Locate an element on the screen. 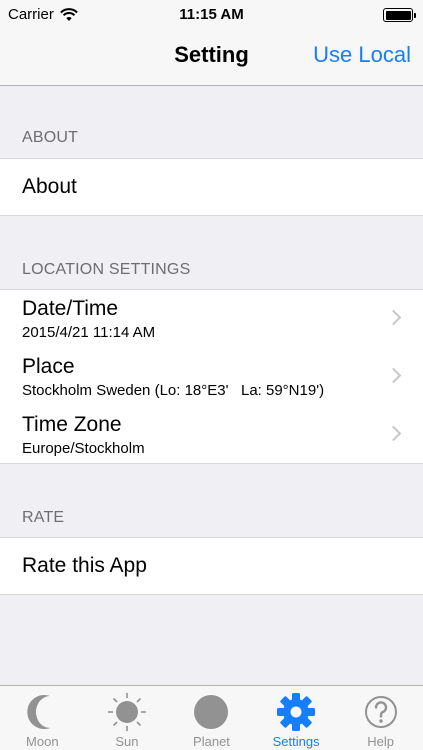 This screenshot has width=423, height=750. about-group: About is located at coordinates (211, 187).